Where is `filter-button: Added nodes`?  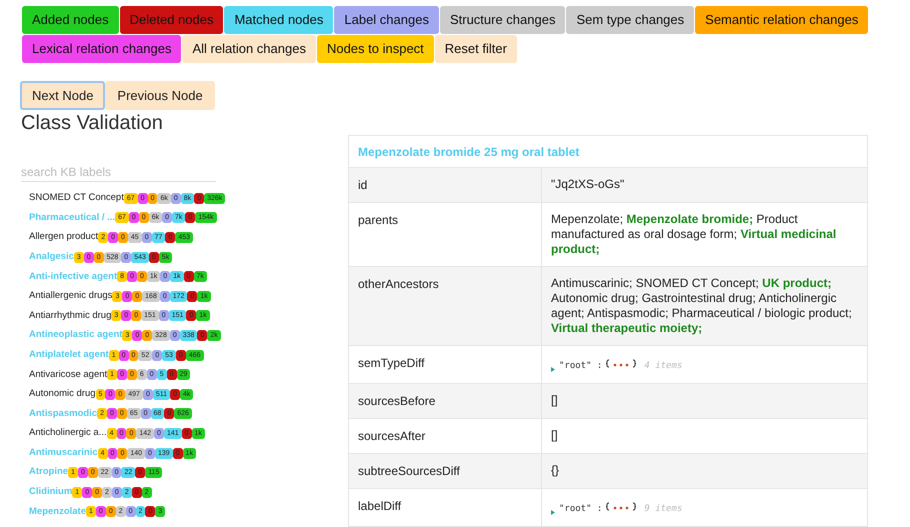
filter-button: Added nodes is located at coordinates (70, 20).